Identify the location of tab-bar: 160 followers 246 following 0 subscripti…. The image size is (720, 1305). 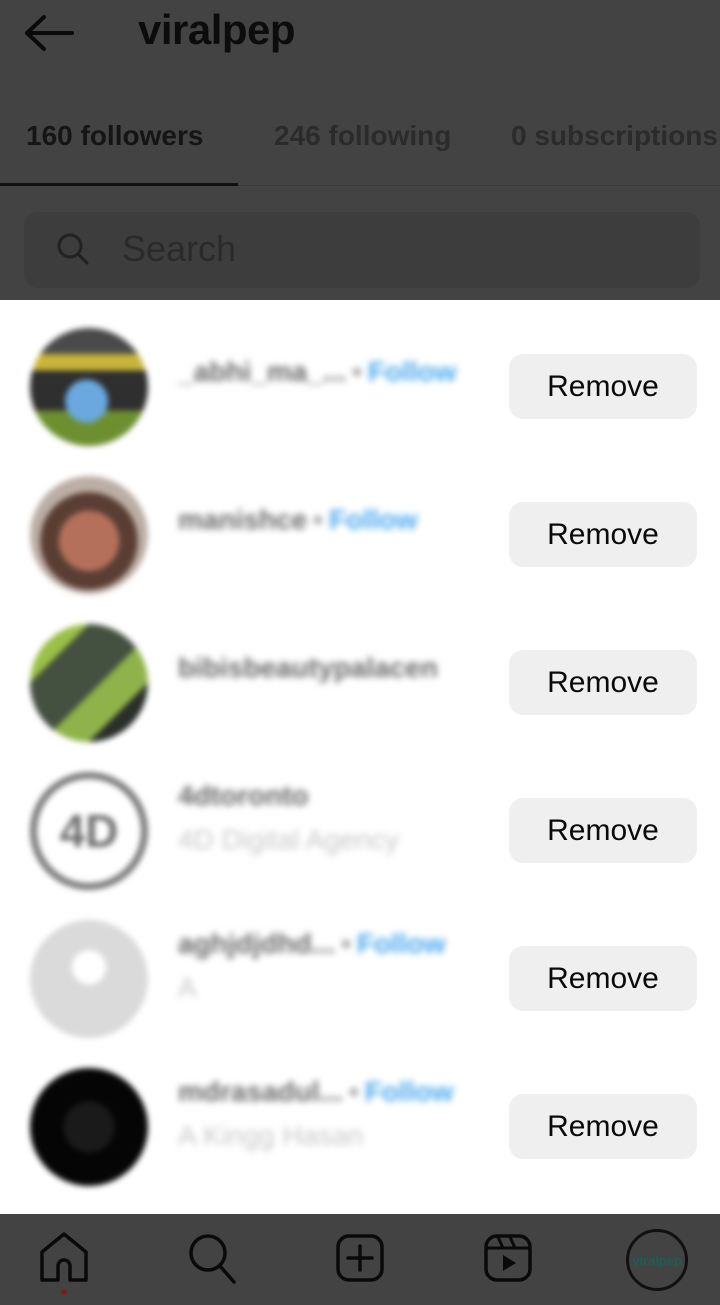
(360, 143).